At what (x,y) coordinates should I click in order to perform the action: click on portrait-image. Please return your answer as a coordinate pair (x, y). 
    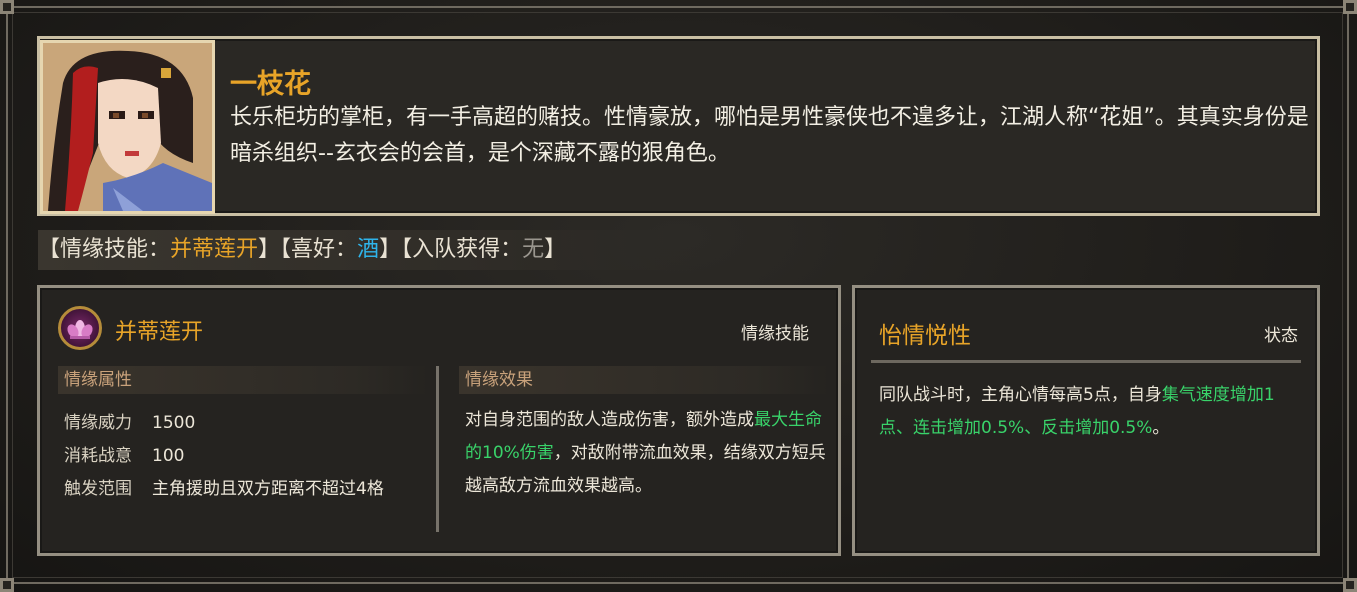
    Looking at the image, I should click on (127, 127).